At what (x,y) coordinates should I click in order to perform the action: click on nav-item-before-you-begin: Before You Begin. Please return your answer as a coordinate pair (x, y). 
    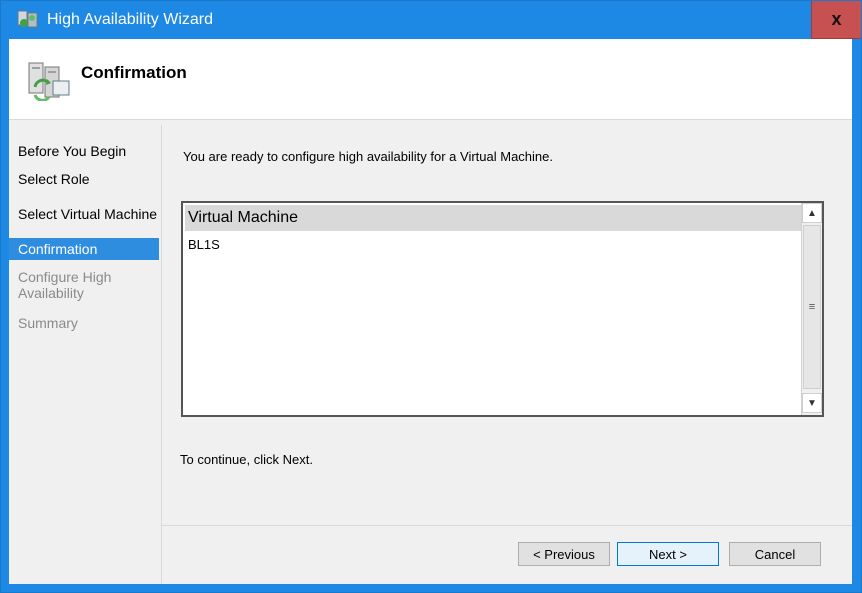
    Looking at the image, I should click on (84, 151).